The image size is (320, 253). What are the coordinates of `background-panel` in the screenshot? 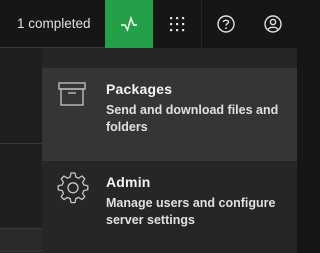 It's located at (21, 150).